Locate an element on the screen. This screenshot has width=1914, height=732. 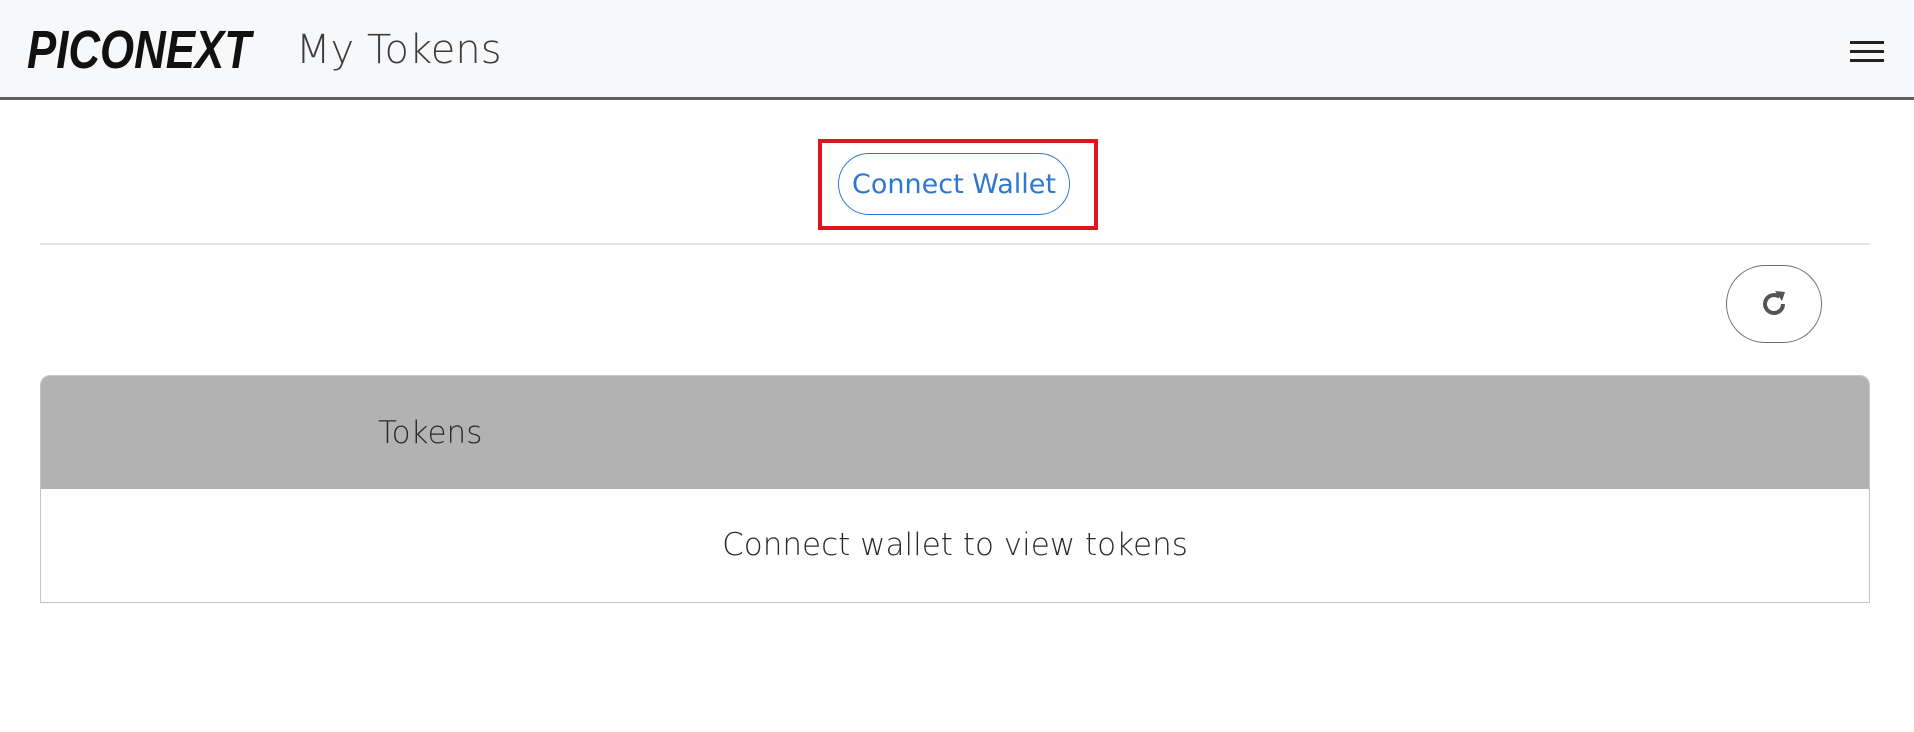
refresh-icon is located at coordinates (1774, 303).